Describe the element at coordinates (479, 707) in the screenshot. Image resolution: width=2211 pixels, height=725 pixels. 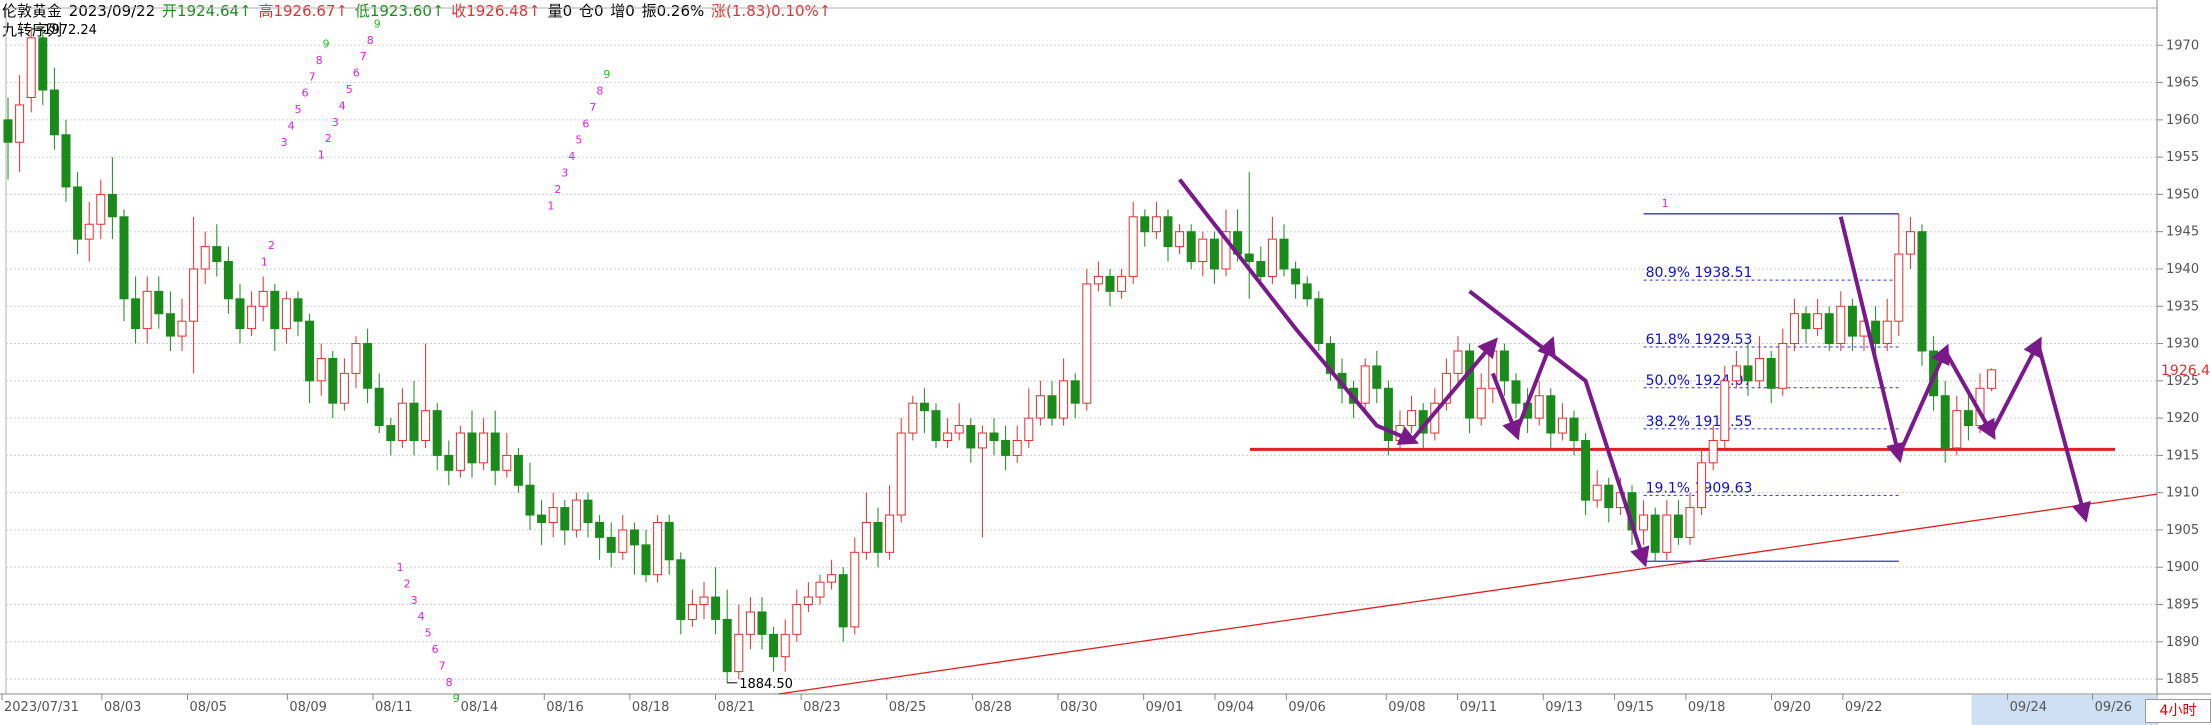
I see `date-label: 08/14` at that location.